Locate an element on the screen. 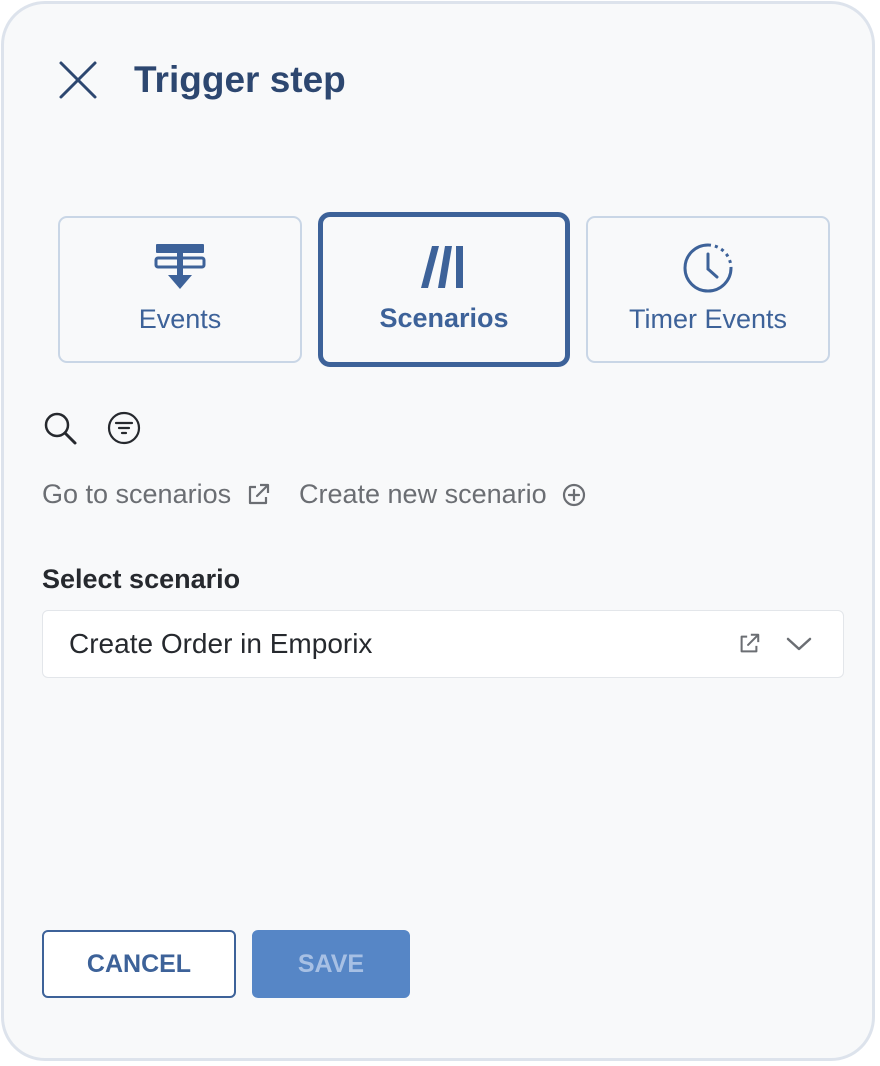 Image resolution: width=880 pixels, height=1066 pixels. go-to-scenarios-label: Go to scenarios is located at coordinates (137, 494).